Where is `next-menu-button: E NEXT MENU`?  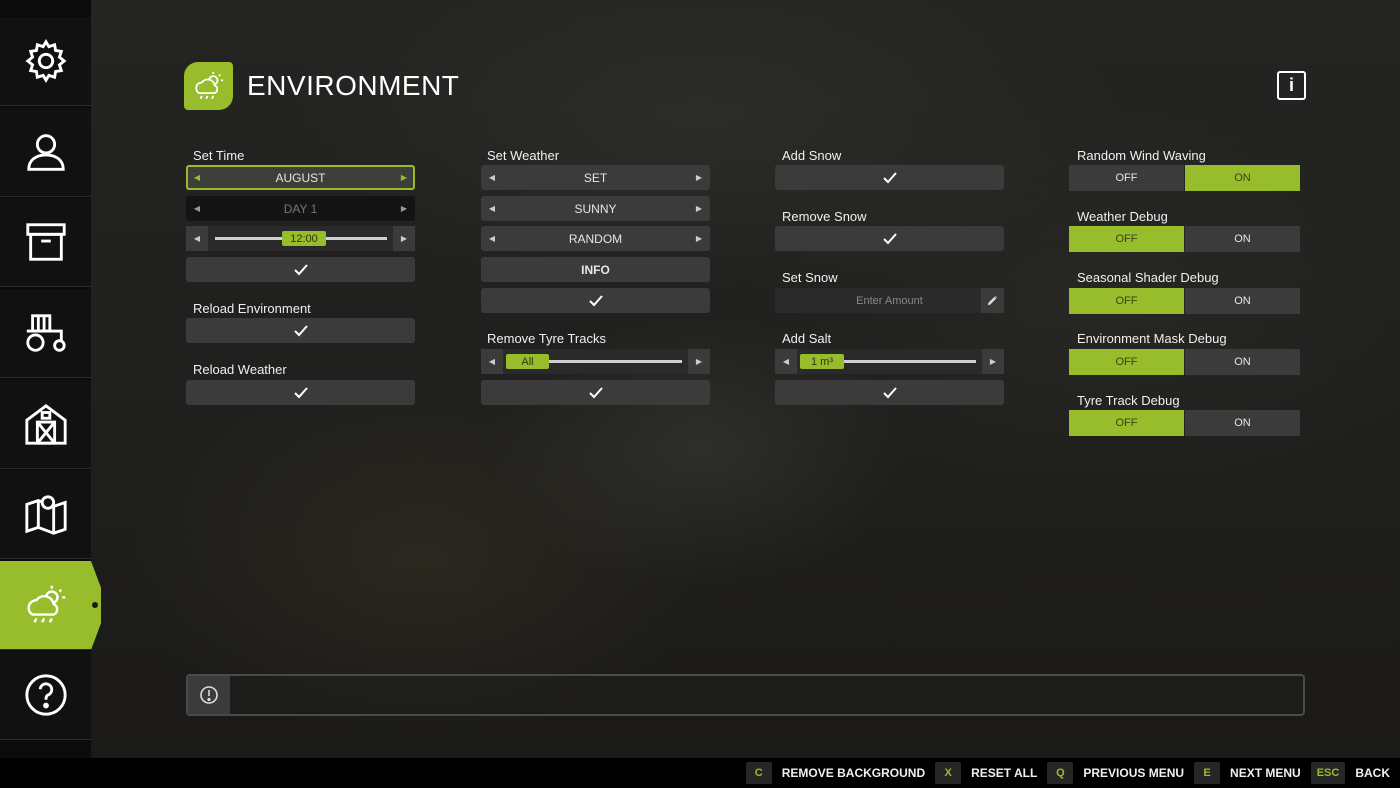
next-menu-button: E NEXT MENU is located at coordinates (1247, 773).